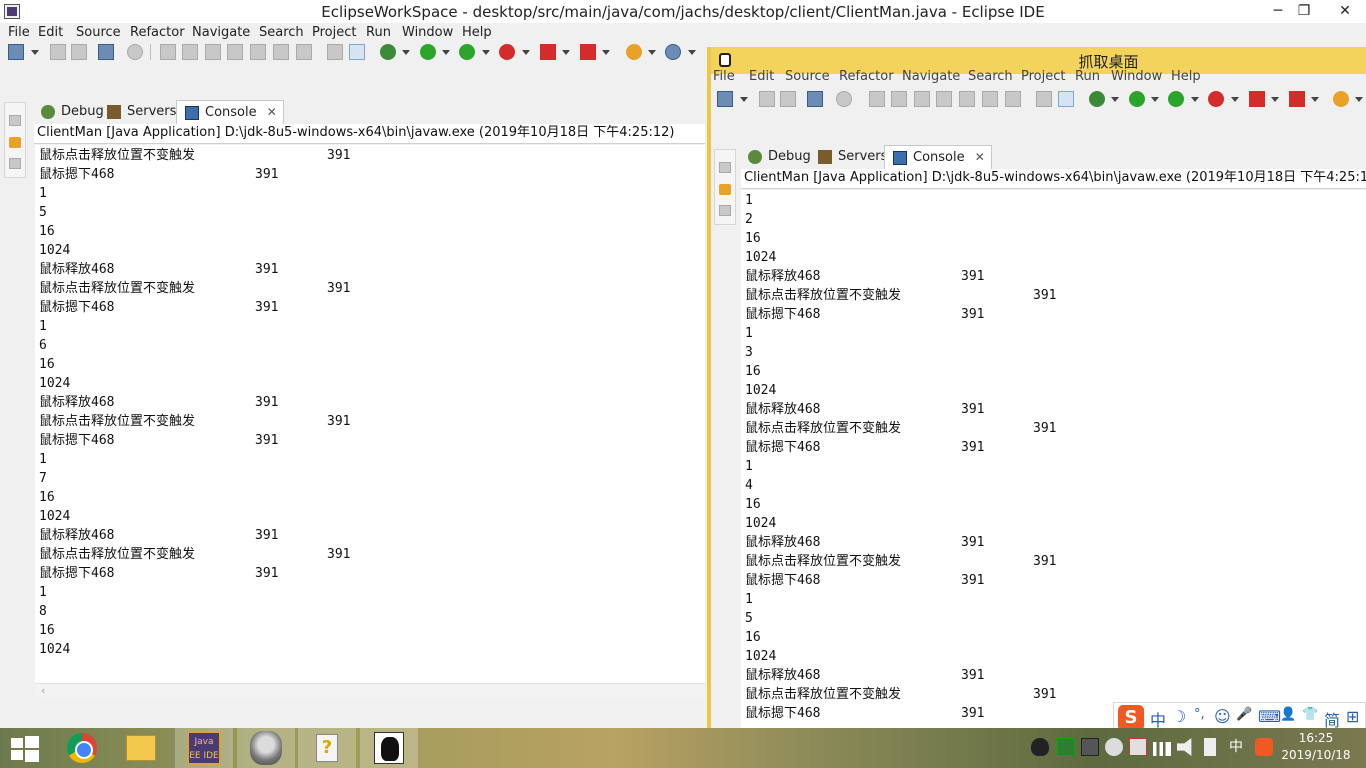 The width and height of the screenshot is (1366, 768). I want to click on taskbar-chrome, so click(81, 748).